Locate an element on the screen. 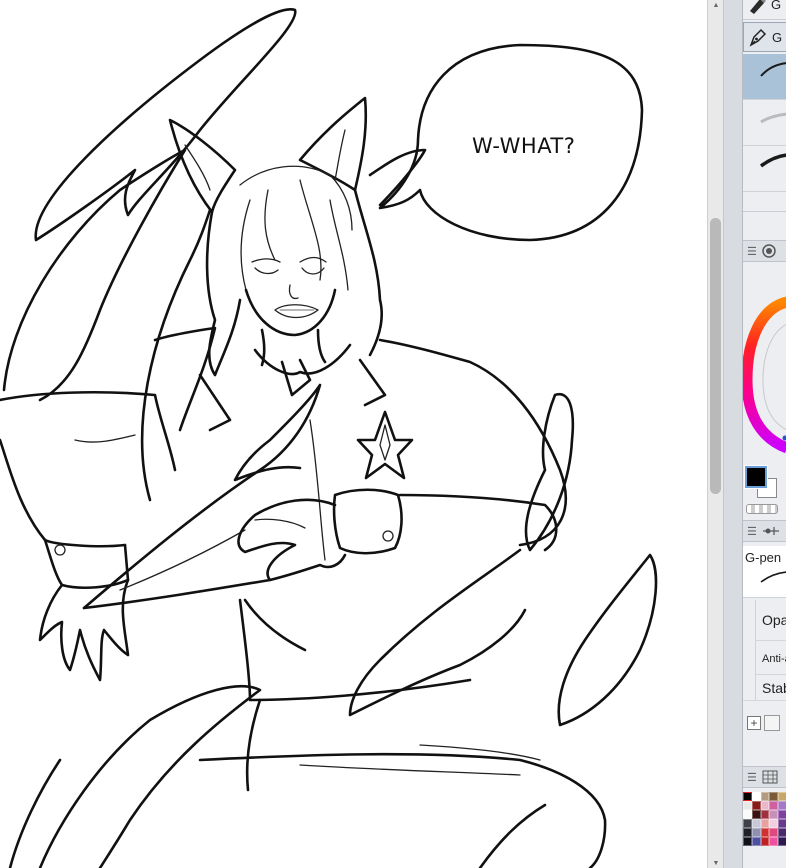  main-color-swatch is located at coordinates (756, 477).